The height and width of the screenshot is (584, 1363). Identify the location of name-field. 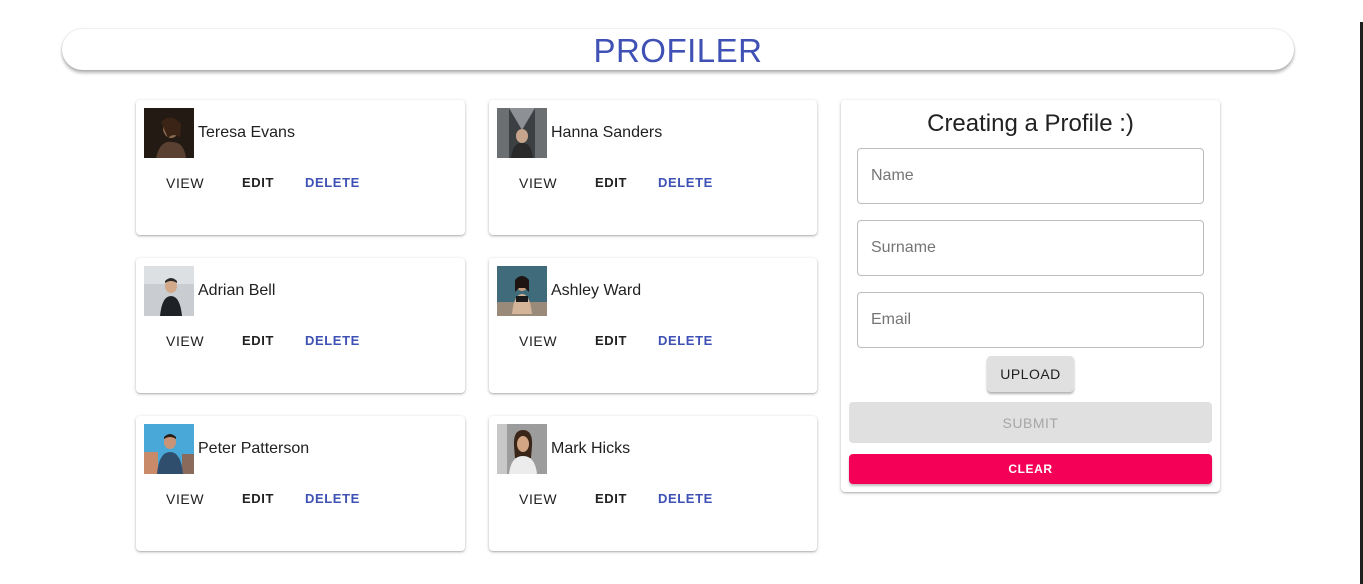
(1030, 176).